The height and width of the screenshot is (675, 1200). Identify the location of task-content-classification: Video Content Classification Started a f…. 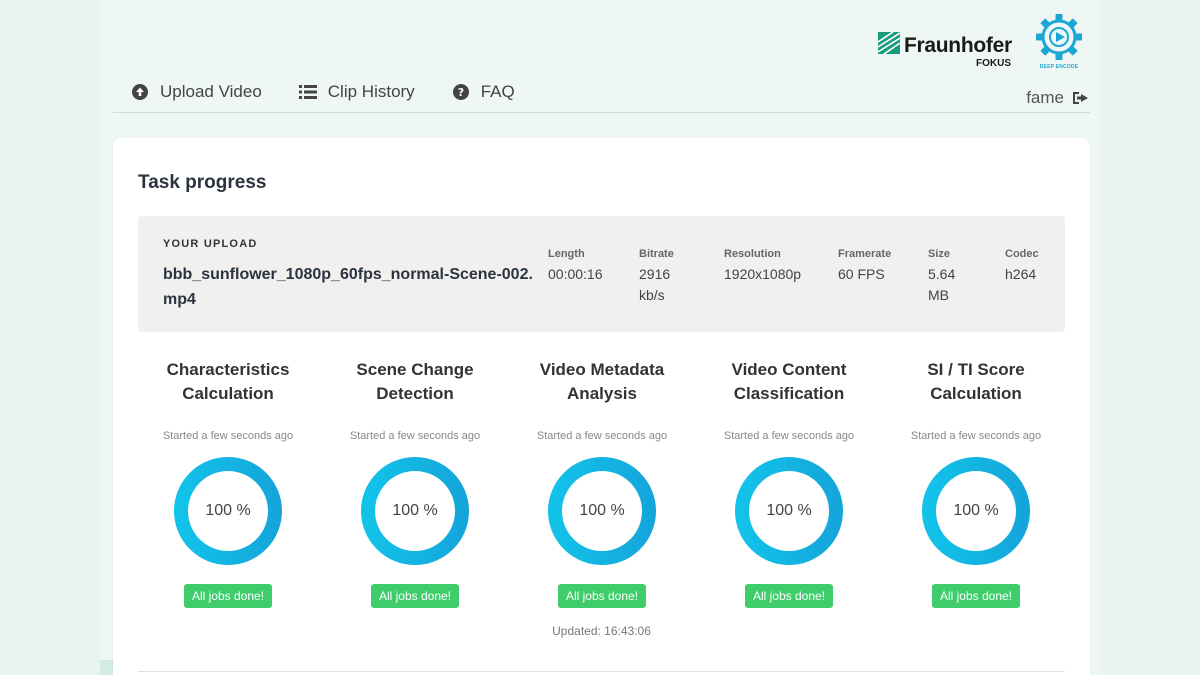
(789, 483).